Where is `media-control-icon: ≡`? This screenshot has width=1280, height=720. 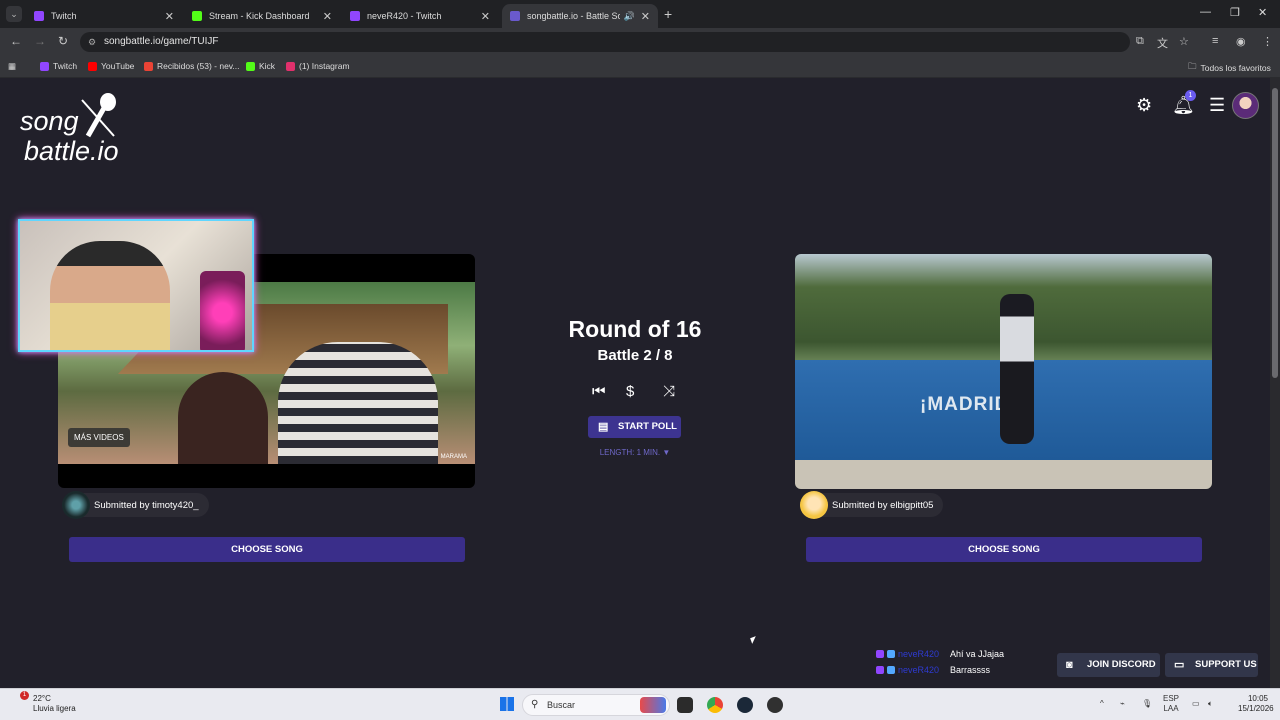 media-control-icon: ≡ is located at coordinates (1215, 41).